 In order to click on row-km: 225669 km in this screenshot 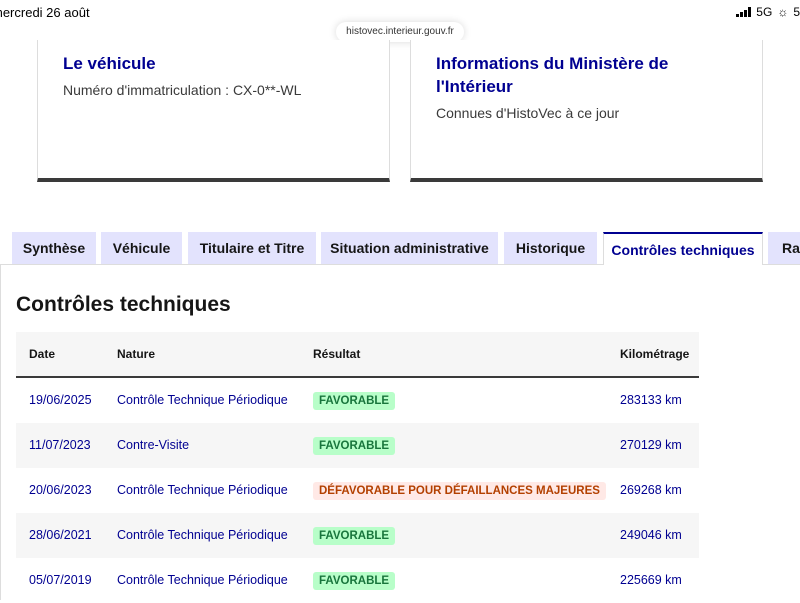, I will do `click(651, 580)`.